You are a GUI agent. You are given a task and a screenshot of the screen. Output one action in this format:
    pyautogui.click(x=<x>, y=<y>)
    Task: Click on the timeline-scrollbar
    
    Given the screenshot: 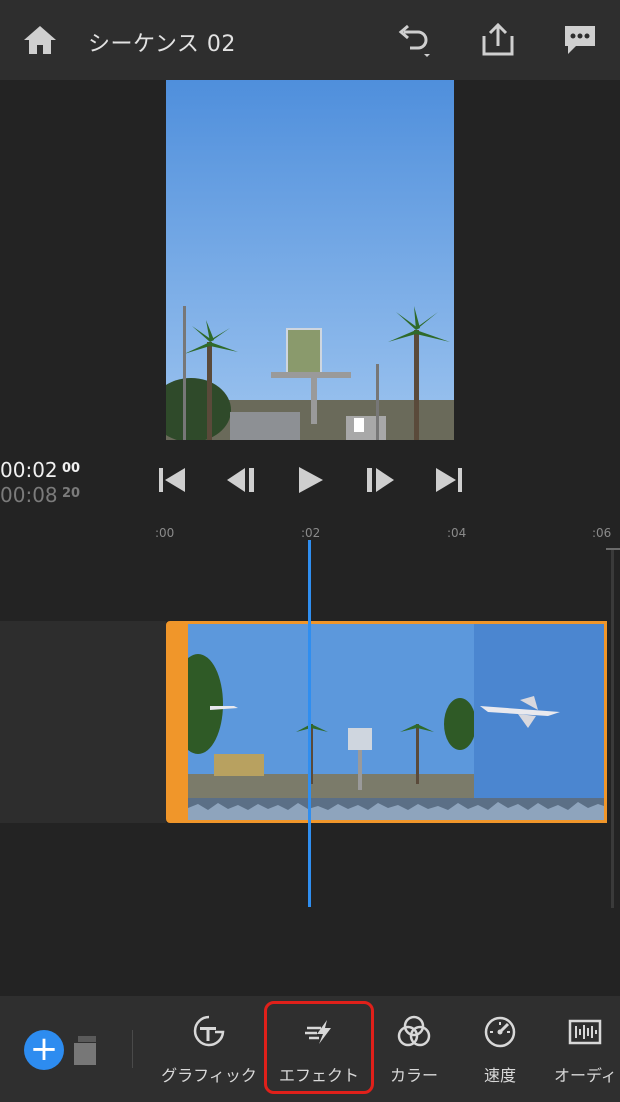 What is the action you would take?
    pyautogui.click(x=612, y=728)
    